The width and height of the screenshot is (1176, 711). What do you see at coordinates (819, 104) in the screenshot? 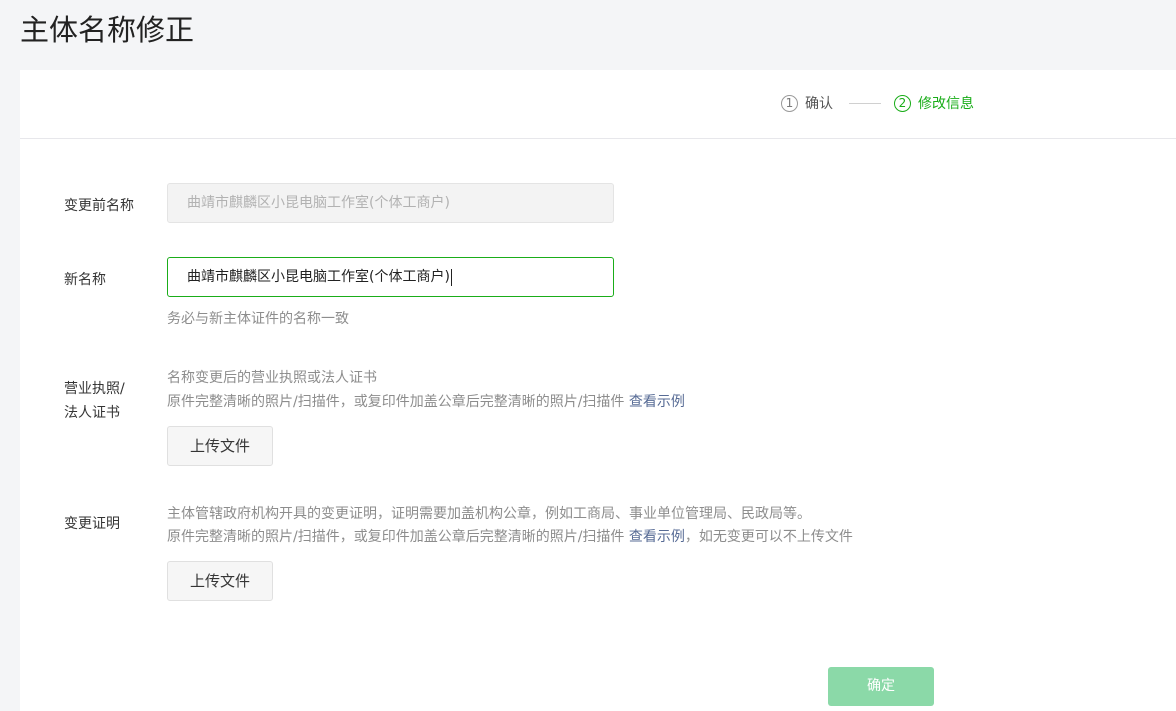
I see `step-label: 确认` at bounding box center [819, 104].